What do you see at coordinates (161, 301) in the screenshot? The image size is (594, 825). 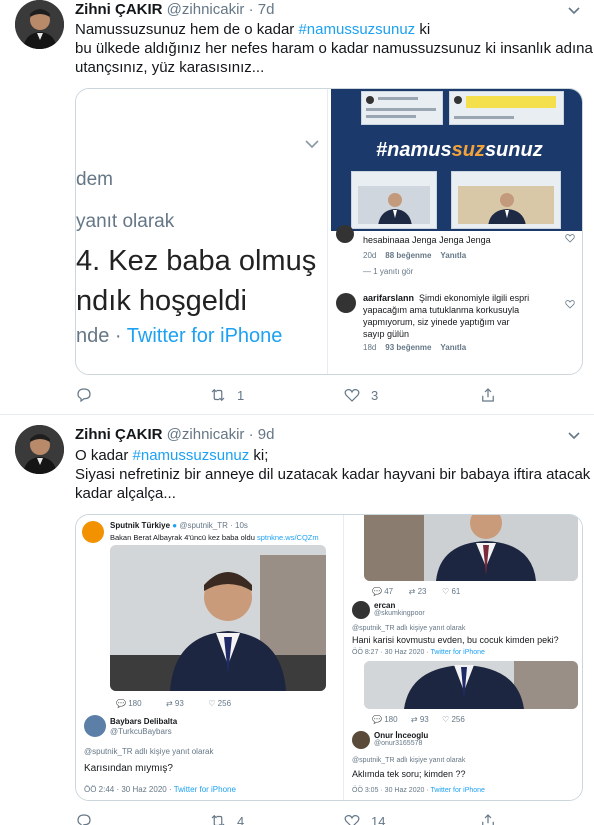 I see `screenshot-text: ndık hoşgeldi` at bounding box center [161, 301].